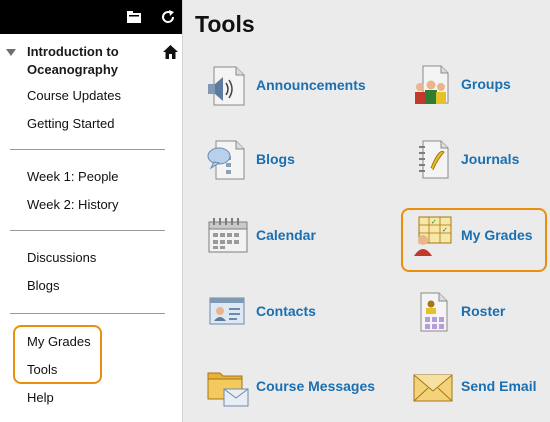 Image resolution: width=550 pixels, height=422 pixels. I want to click on menu-item-blogs: Blogs, so click(43, 286).